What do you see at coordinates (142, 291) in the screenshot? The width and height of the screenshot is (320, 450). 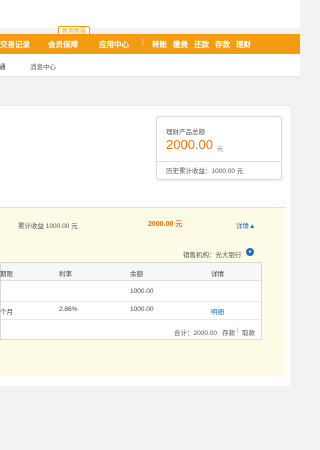 I see `row1-balance: 1000.00` at bounding box center [142, 291].